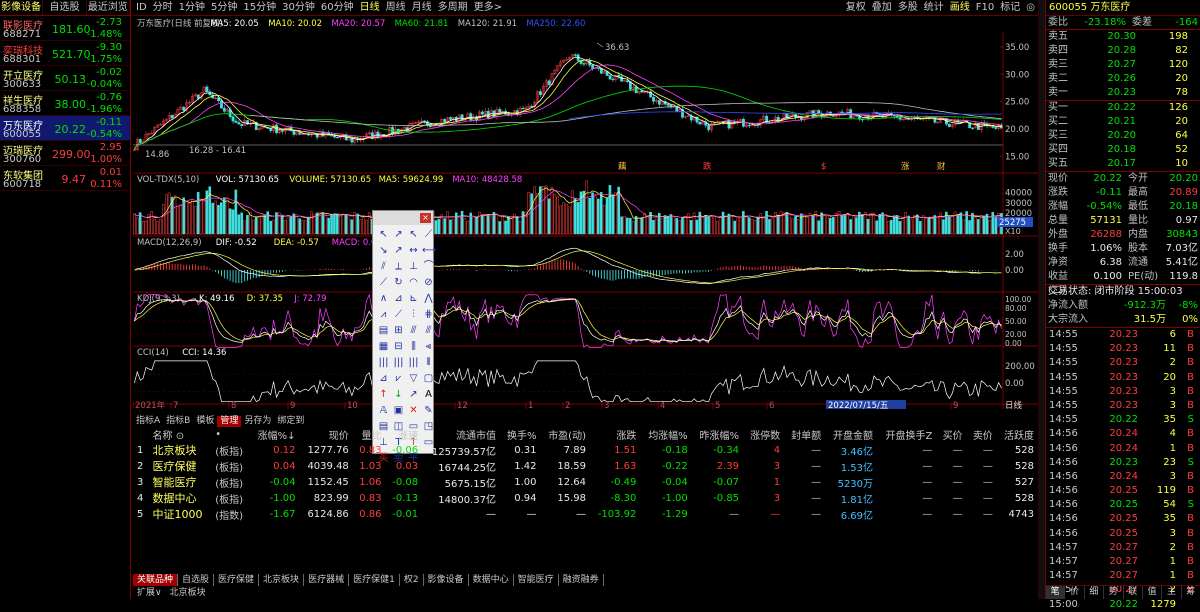 This screenshot has height=612, width=1200. Describe the element at coordinates (65, 153) in the screenshot. I see `list-item: 迈瑞医疗 300760 299.00 2.95 1.00%` at that location.